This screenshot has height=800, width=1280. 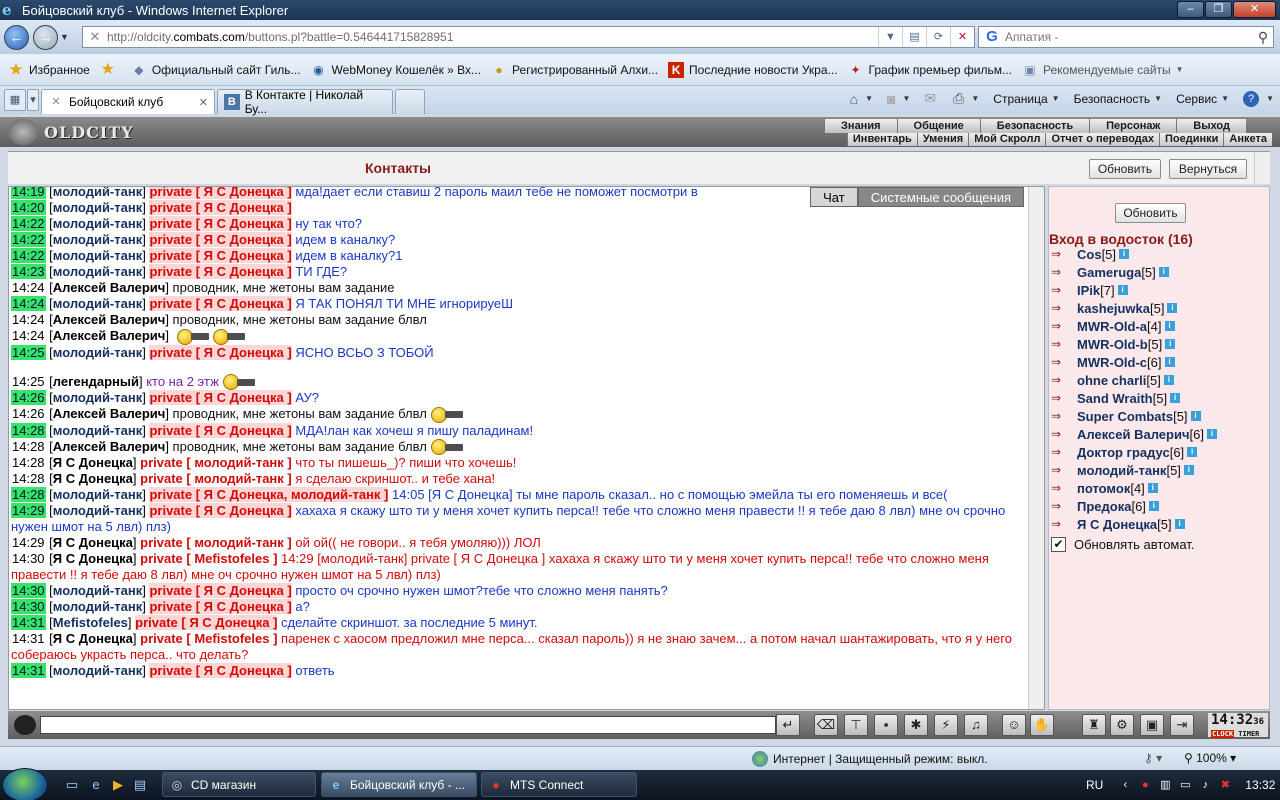 What do you see at coordinates (1126, 37) in the screenshot?
I see `search-box: G Аппатия - ⚲` at bounding box center [1126, 37].